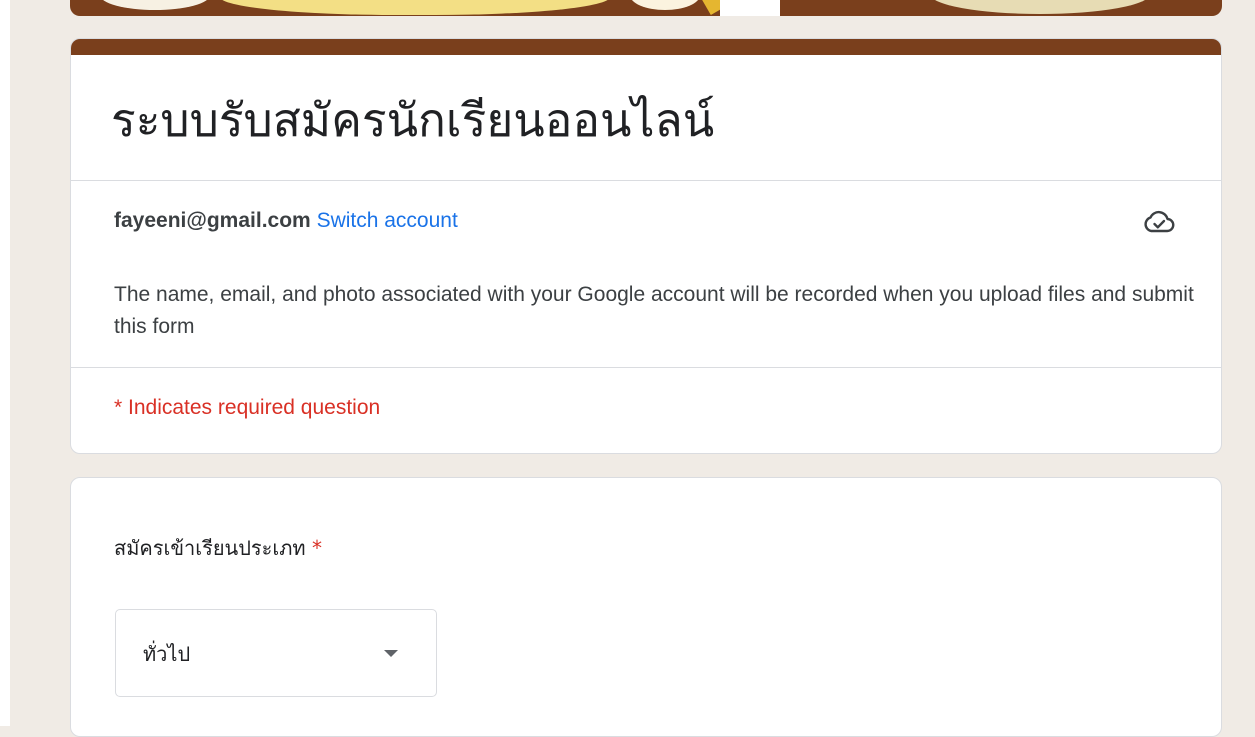  What do you see at coordinates (247, 407) in the screenshot?
I see `required-note: * Indicates required question` at bounding box center [247, 407].